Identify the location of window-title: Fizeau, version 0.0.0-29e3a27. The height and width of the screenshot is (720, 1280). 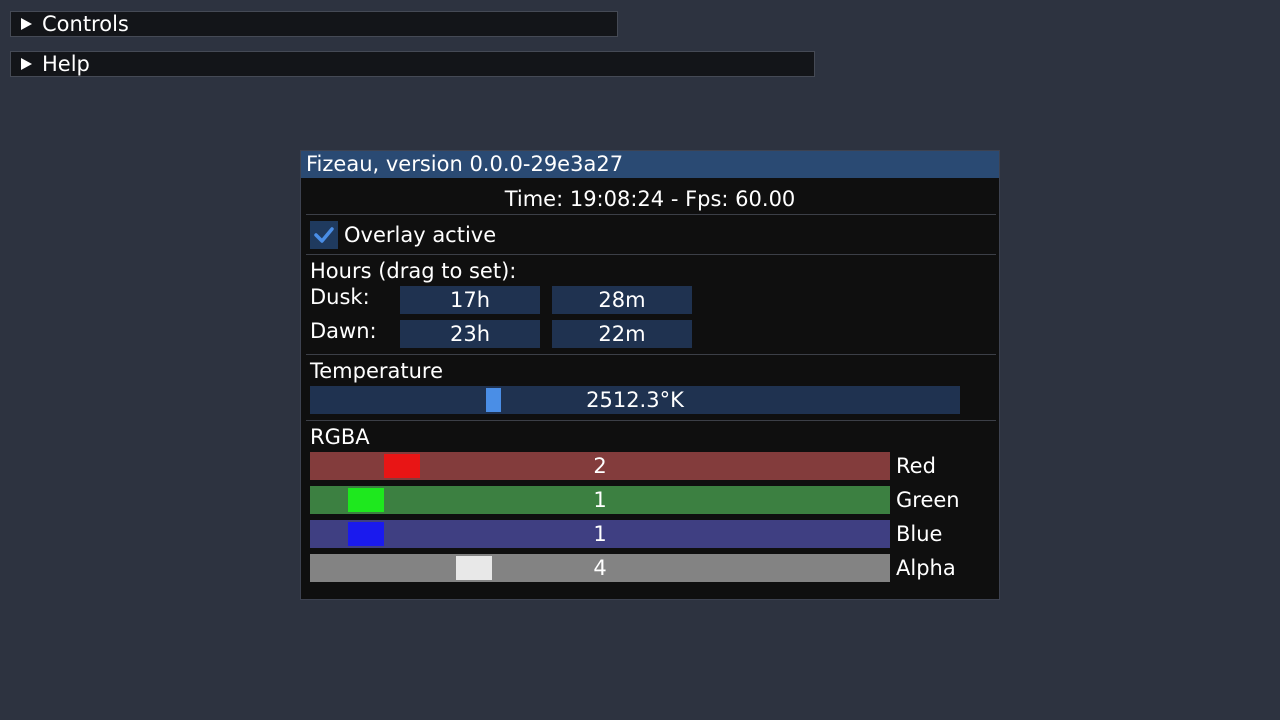
(465, 164).